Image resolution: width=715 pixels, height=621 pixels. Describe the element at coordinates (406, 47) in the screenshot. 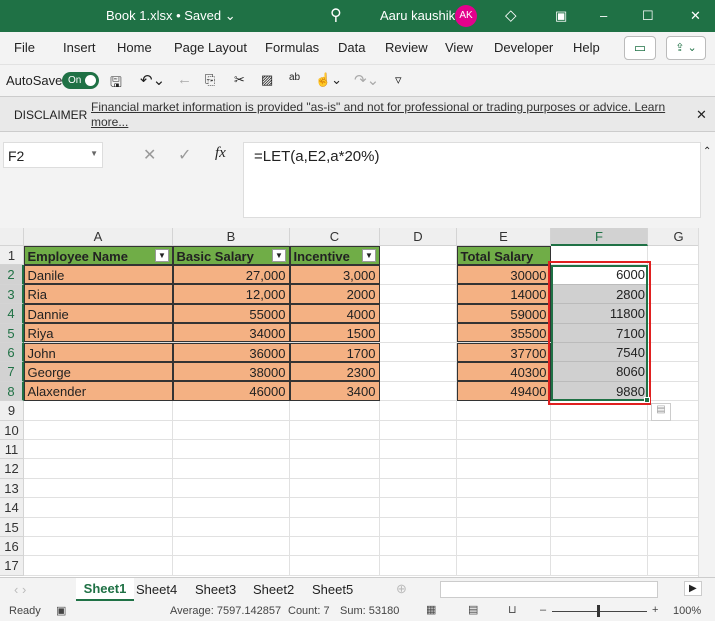

I see `tab-review: Review` at that location.